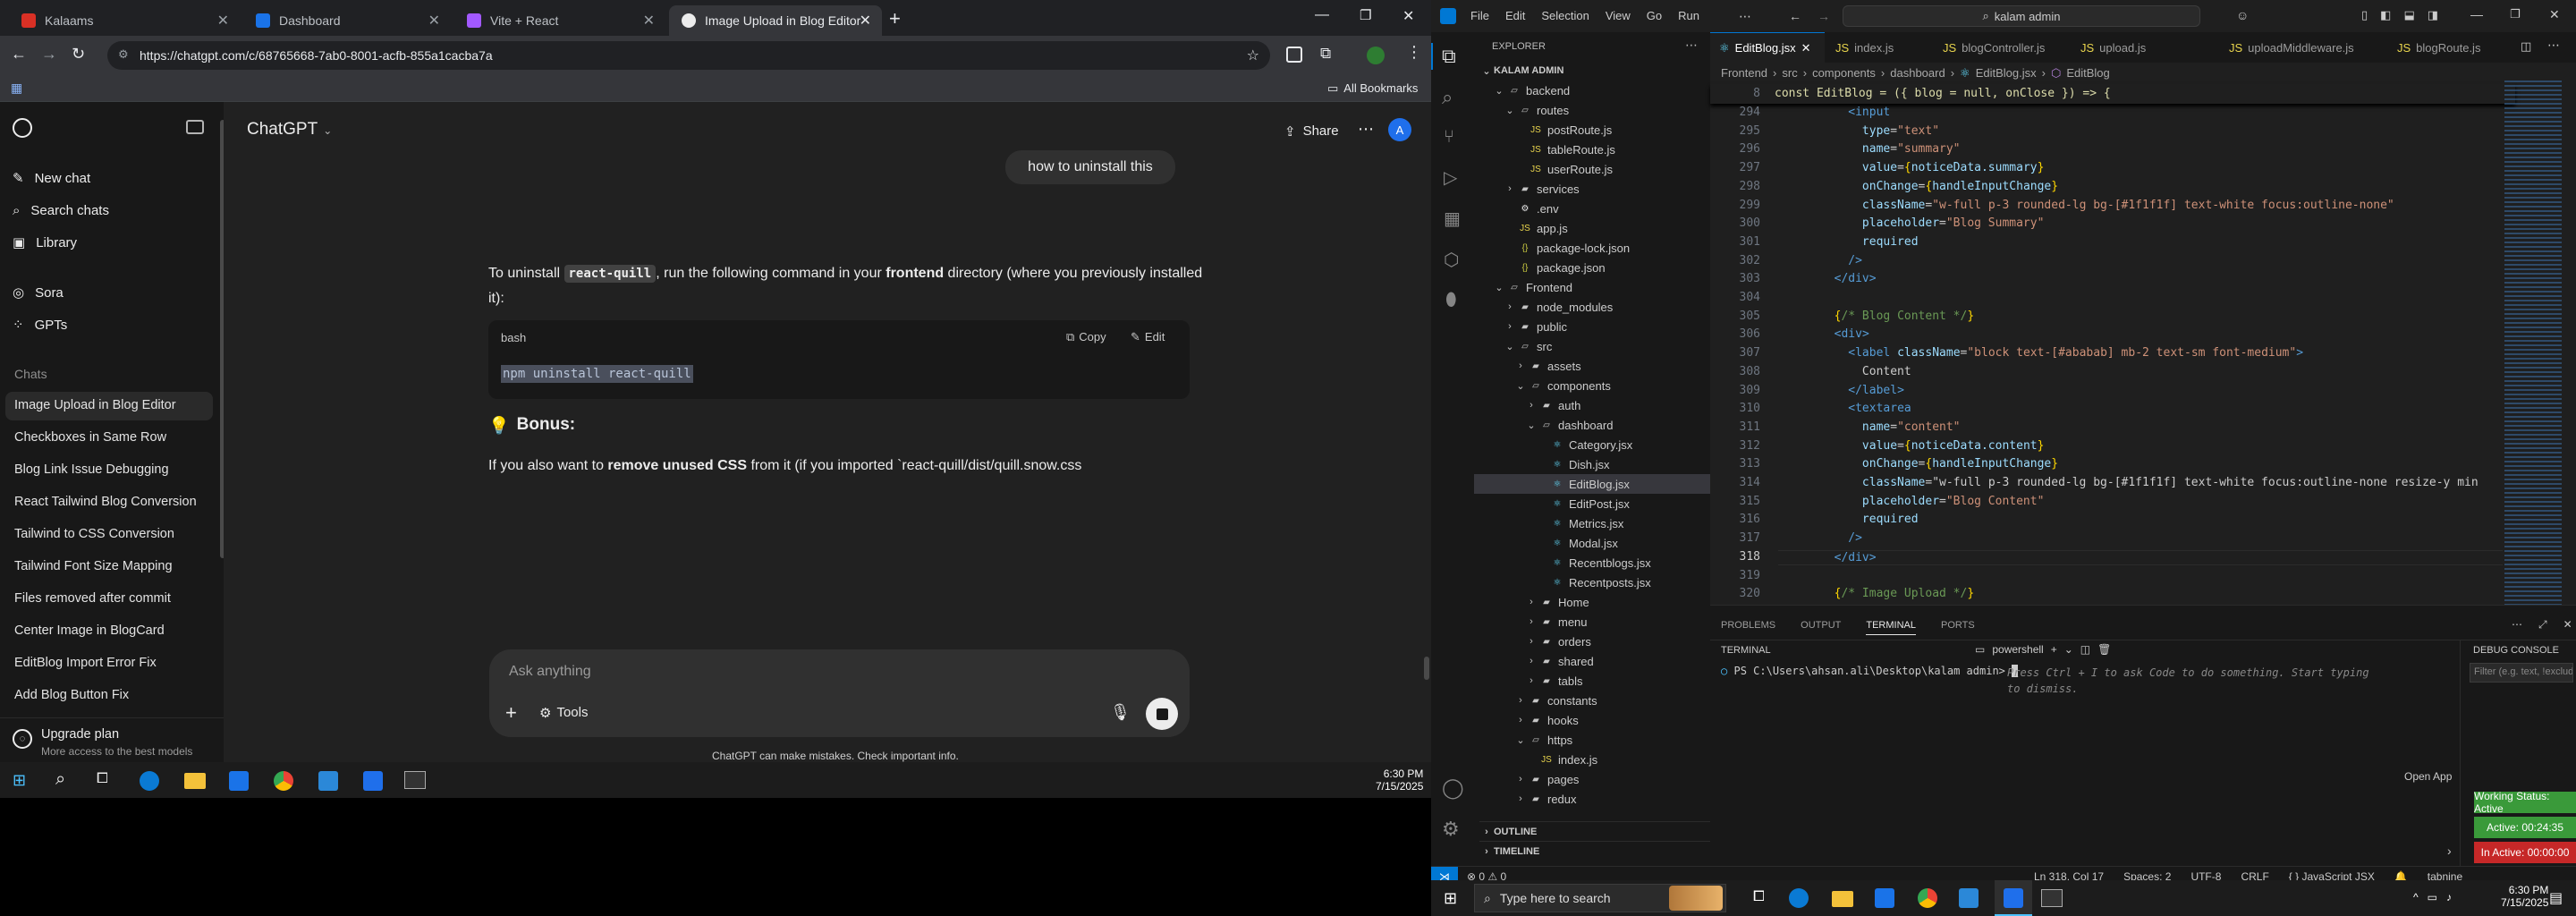 Image resolution: width=2576 pixels, height=916 pixels. Describe the element at coordinates (78, 54) in the screenshot. I see `reload-icon: ↻` at that location.